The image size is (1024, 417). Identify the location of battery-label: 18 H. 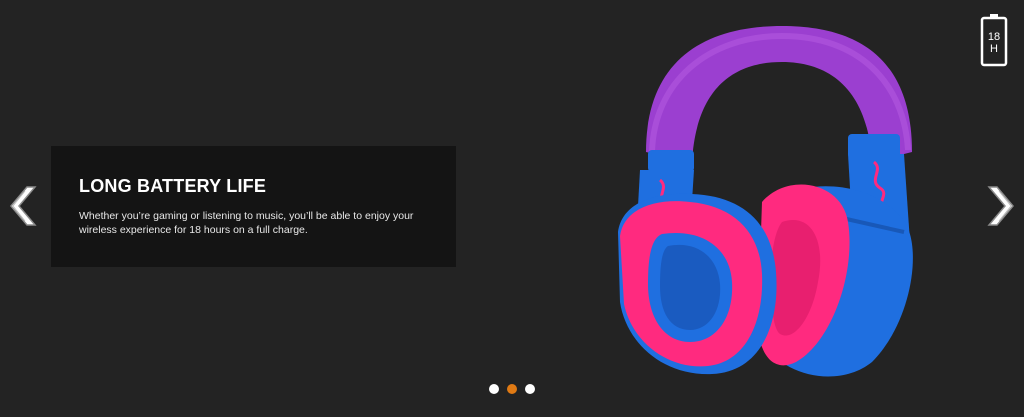
(994, 43).